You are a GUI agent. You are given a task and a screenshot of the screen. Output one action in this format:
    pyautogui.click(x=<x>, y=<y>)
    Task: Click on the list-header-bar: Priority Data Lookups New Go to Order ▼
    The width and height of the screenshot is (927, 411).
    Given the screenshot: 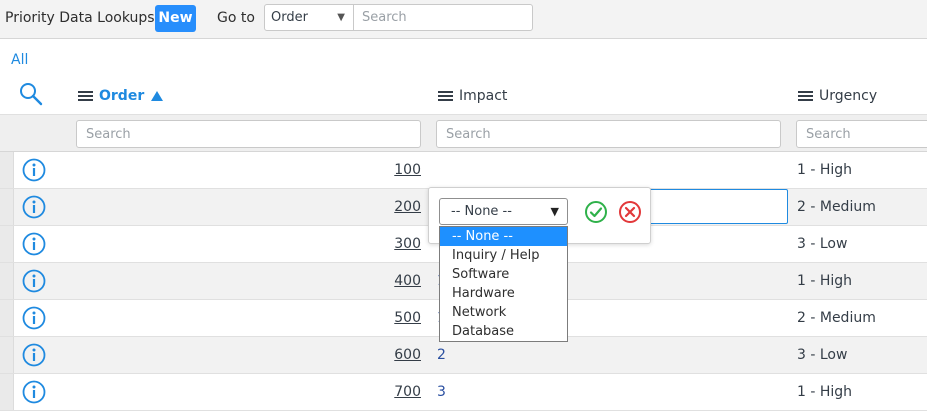 What is the action you would take?
    pyautogui.click(x=463, y=19)
    